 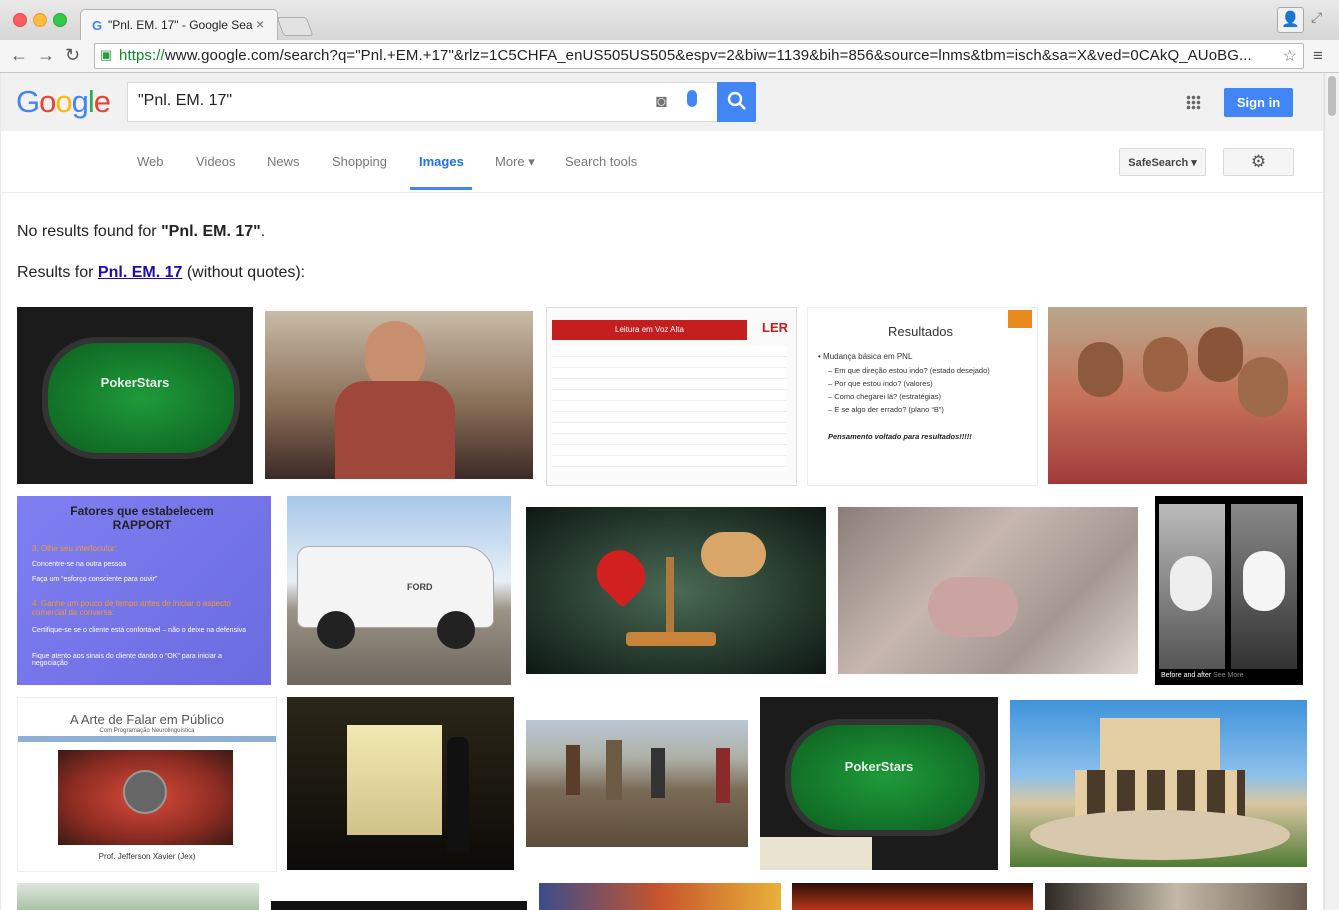 I want to click on bookmark-star-icon: ☆, so click(x=1290, y=56).